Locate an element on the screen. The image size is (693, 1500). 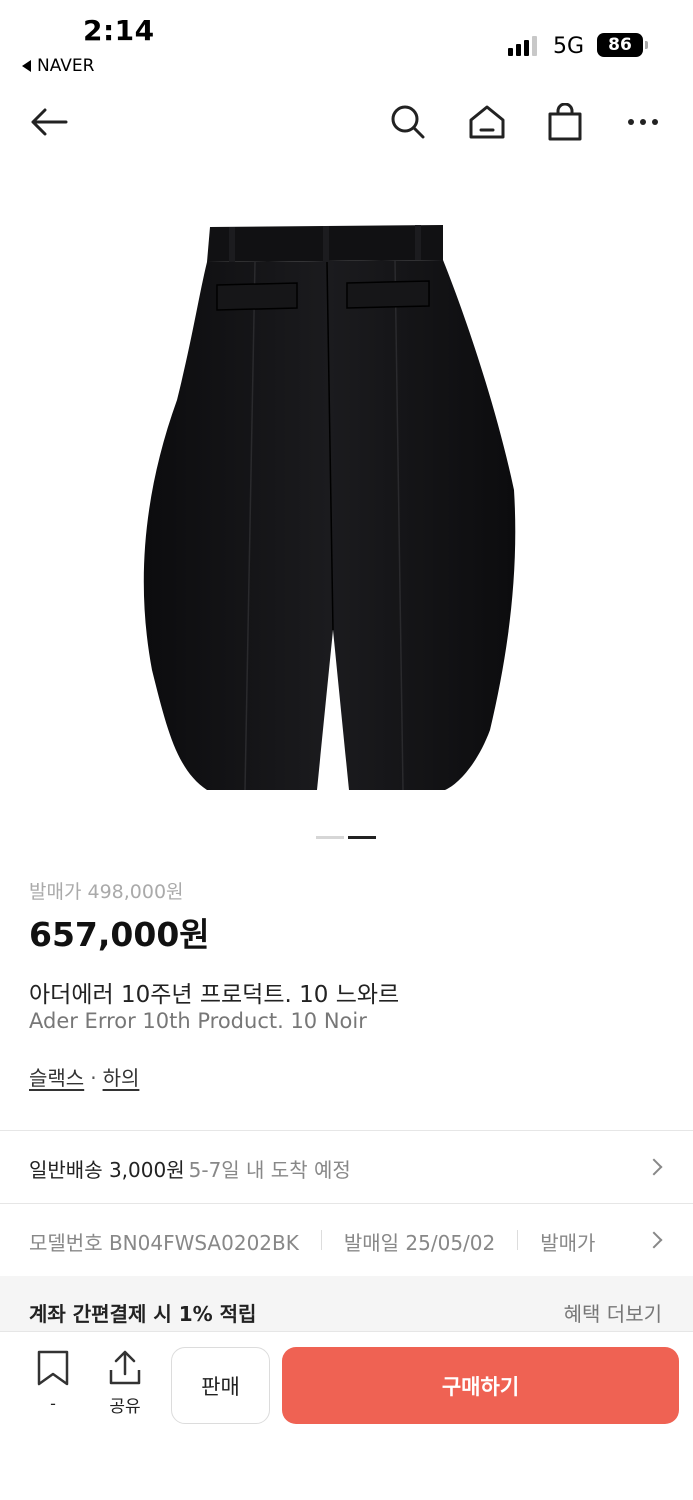
benefit-more-link: 혜택 더보기 is located at coordinates (613, 1312).